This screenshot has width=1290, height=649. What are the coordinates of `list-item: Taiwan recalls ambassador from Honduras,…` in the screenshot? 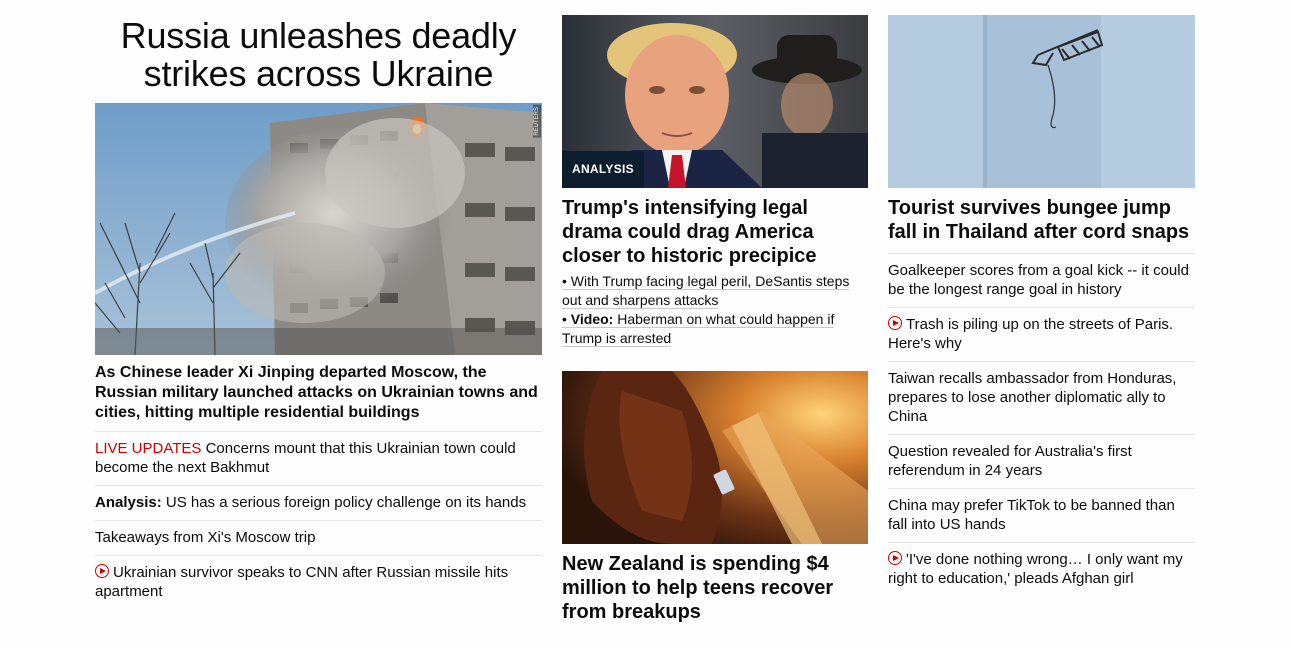 It's located at (1041, 397).